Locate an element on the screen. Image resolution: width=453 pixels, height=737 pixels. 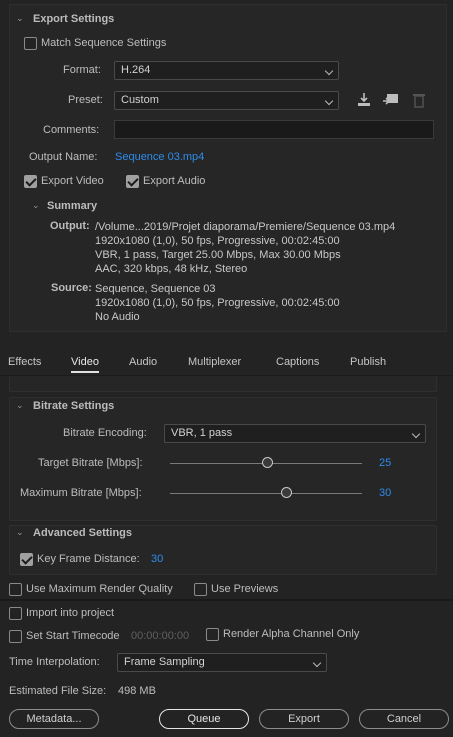
import-into-project-label: Import into project is located at coordinates (70, 613).